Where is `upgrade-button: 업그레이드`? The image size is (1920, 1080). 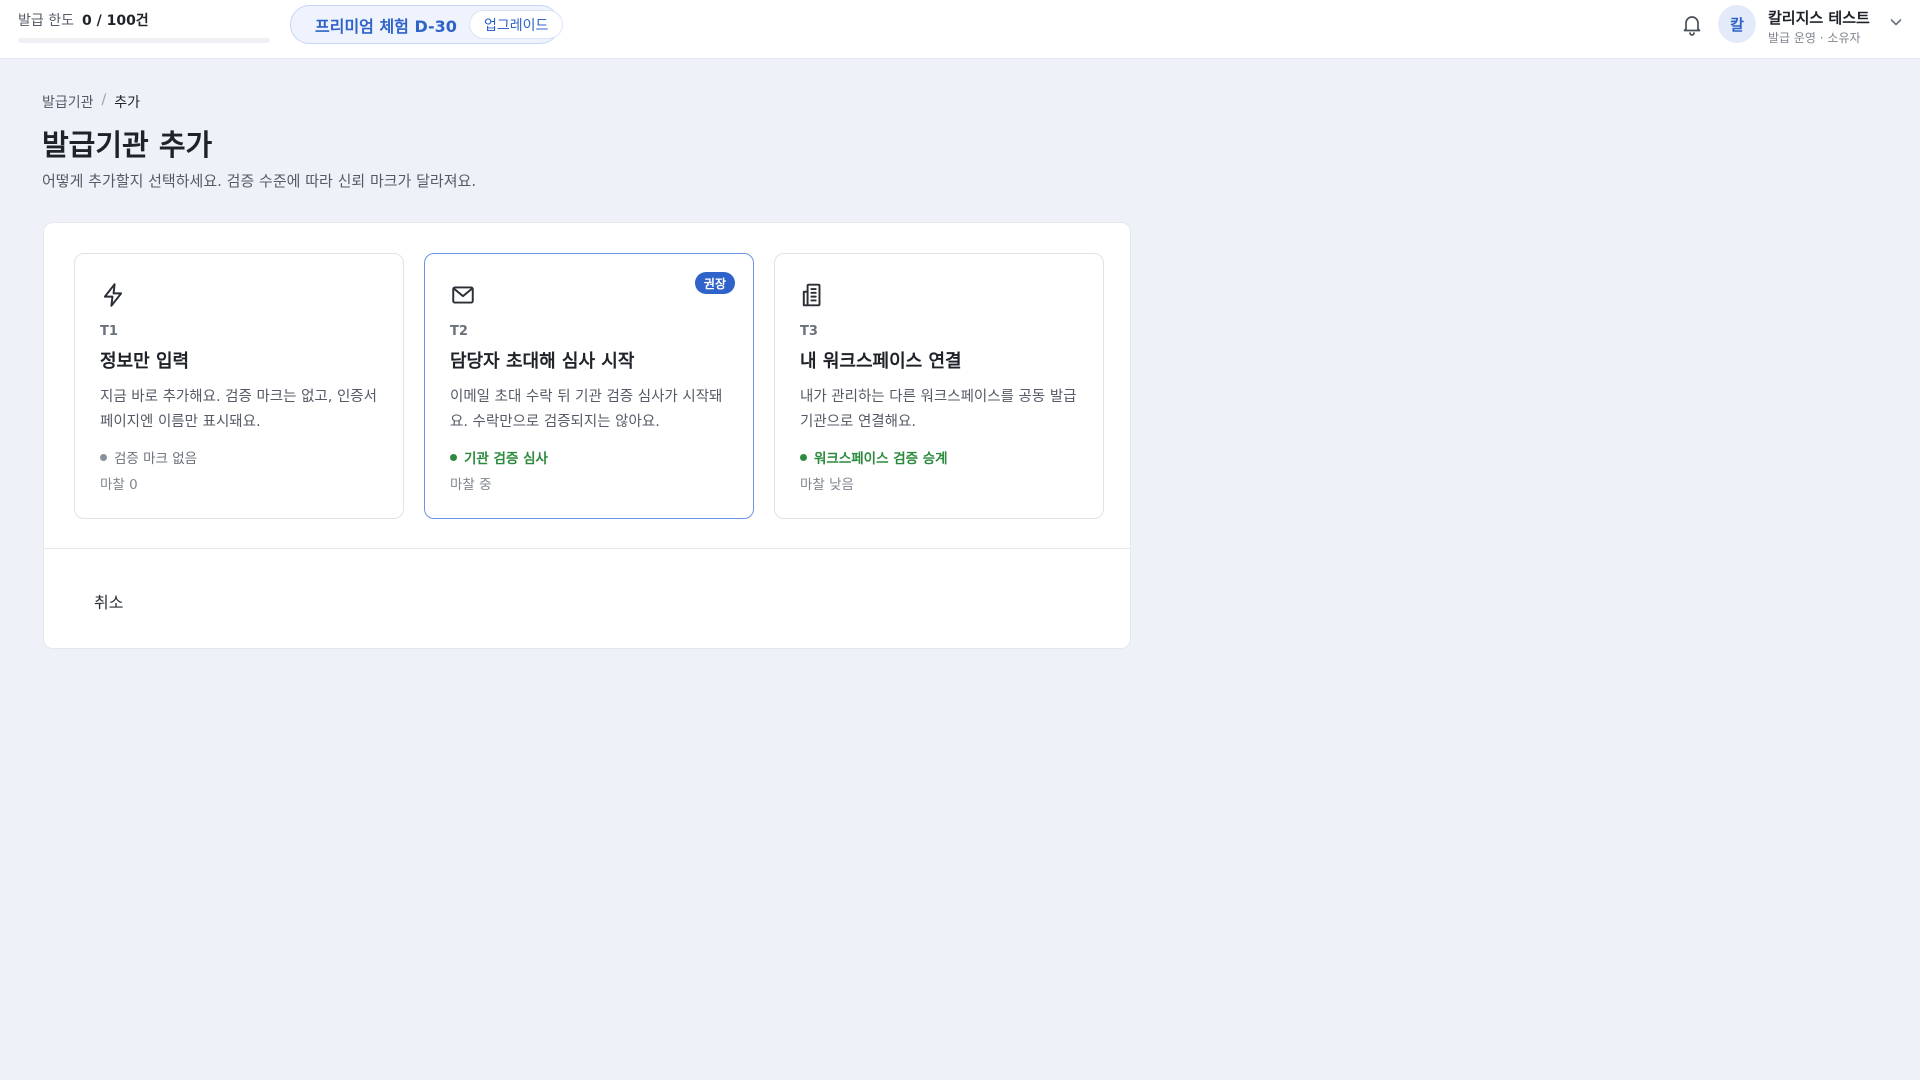 upgrade-button: 업그레이드 is located at coordinates (516, 24).